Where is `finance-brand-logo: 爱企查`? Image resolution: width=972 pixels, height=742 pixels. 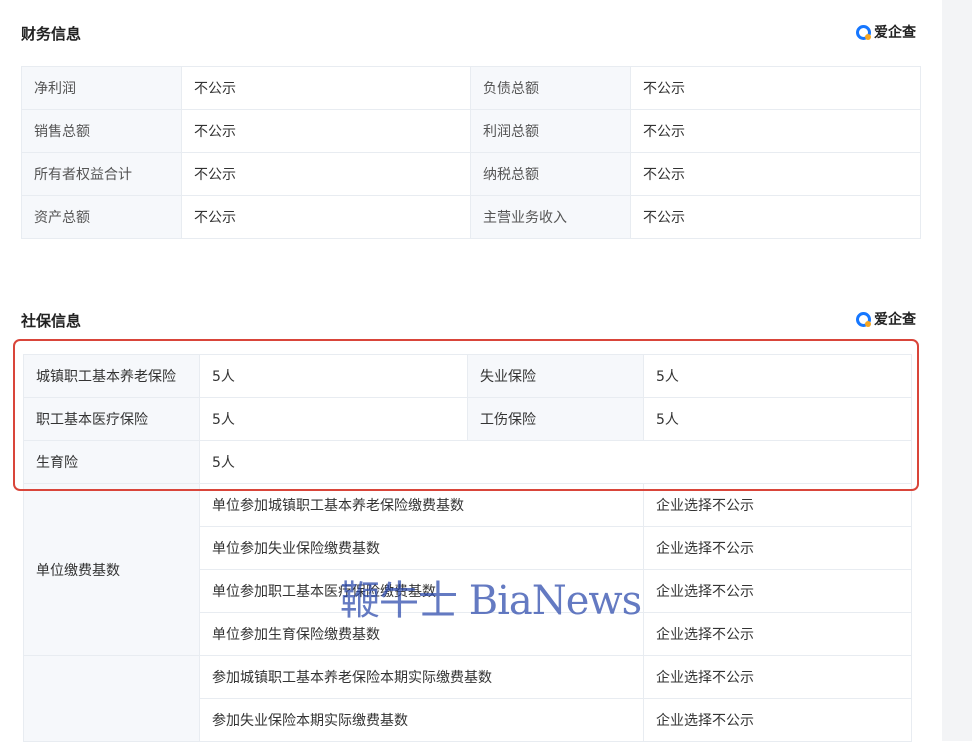
finance-brand-logo: 爱企查 is located at coordinates (886, 32).